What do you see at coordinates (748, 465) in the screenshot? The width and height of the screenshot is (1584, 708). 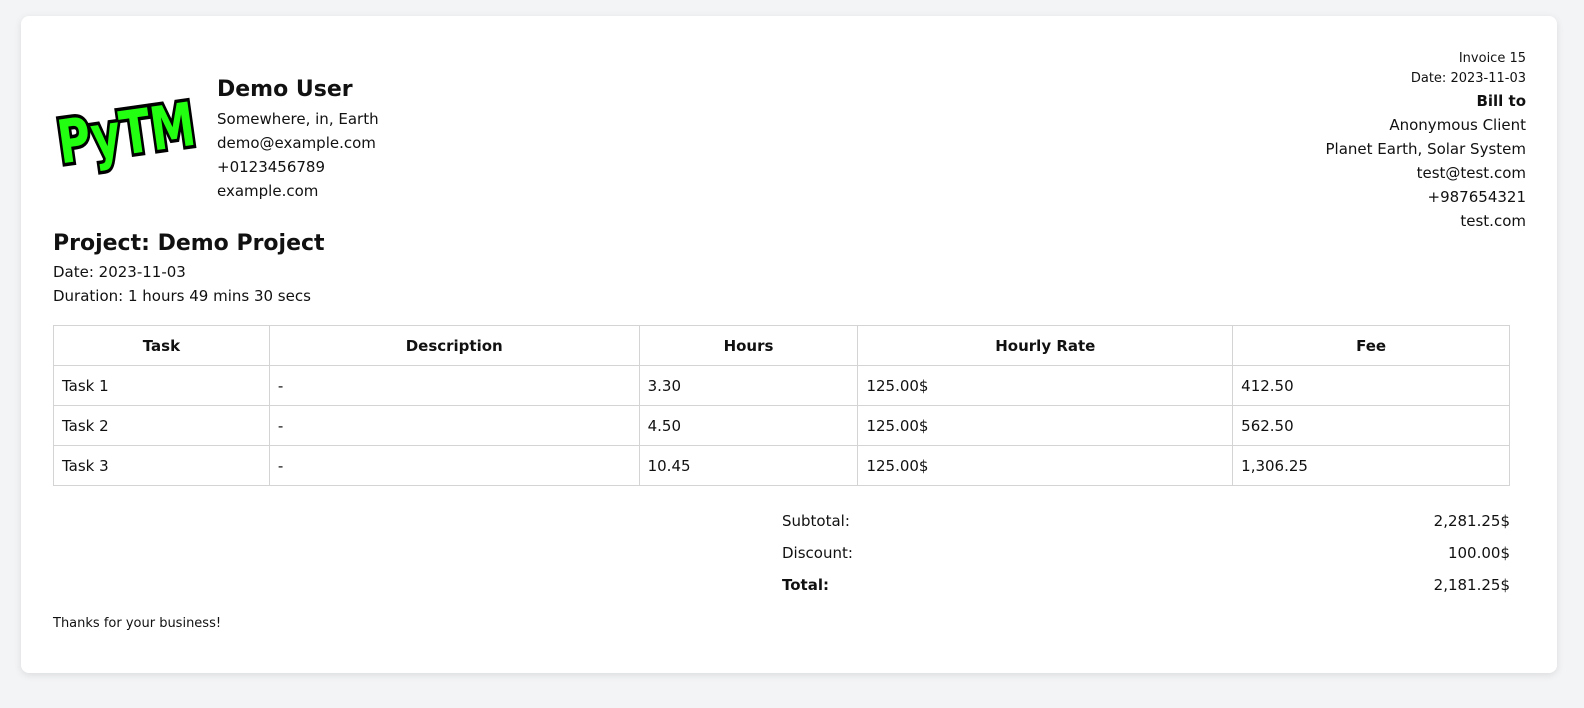 I see `cell-hours: 10.45` at bounding box center [748, 465].